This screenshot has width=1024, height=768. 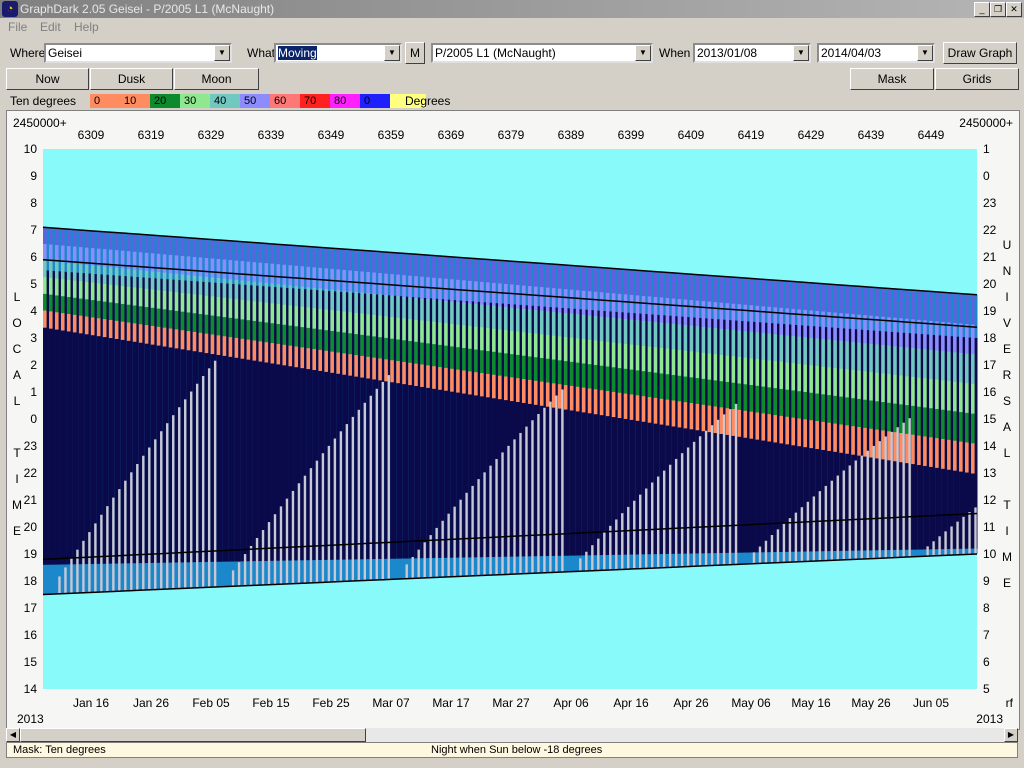 I want to click on top-tick-label: 6389, so click(x=571, y=135).